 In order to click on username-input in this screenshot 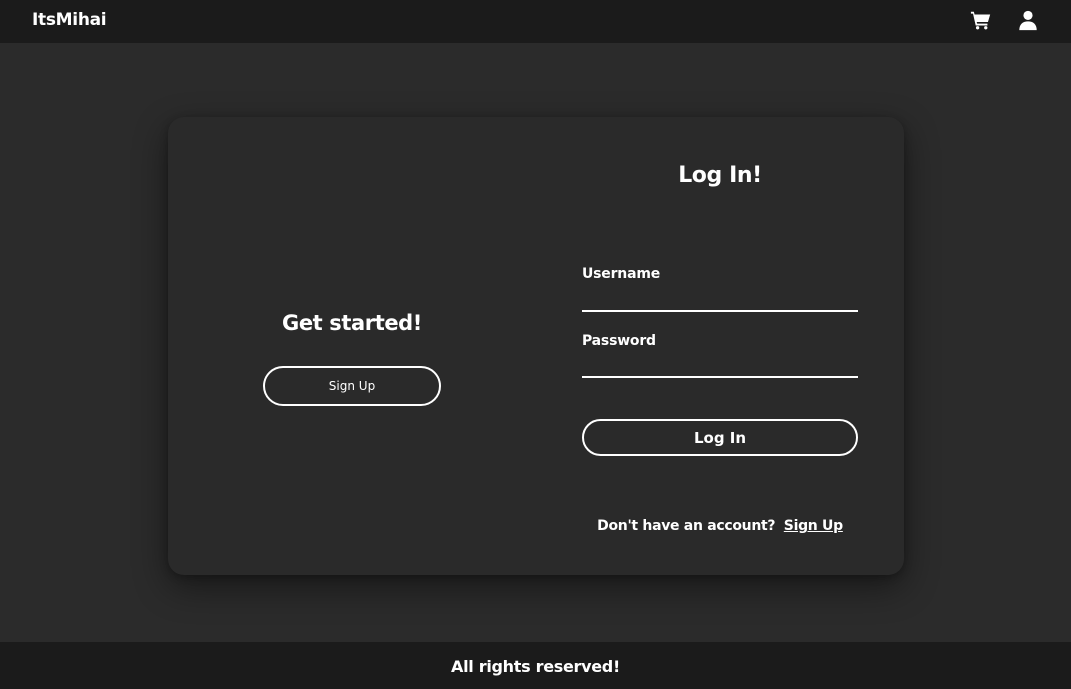, I will do `click(720, 301)`.